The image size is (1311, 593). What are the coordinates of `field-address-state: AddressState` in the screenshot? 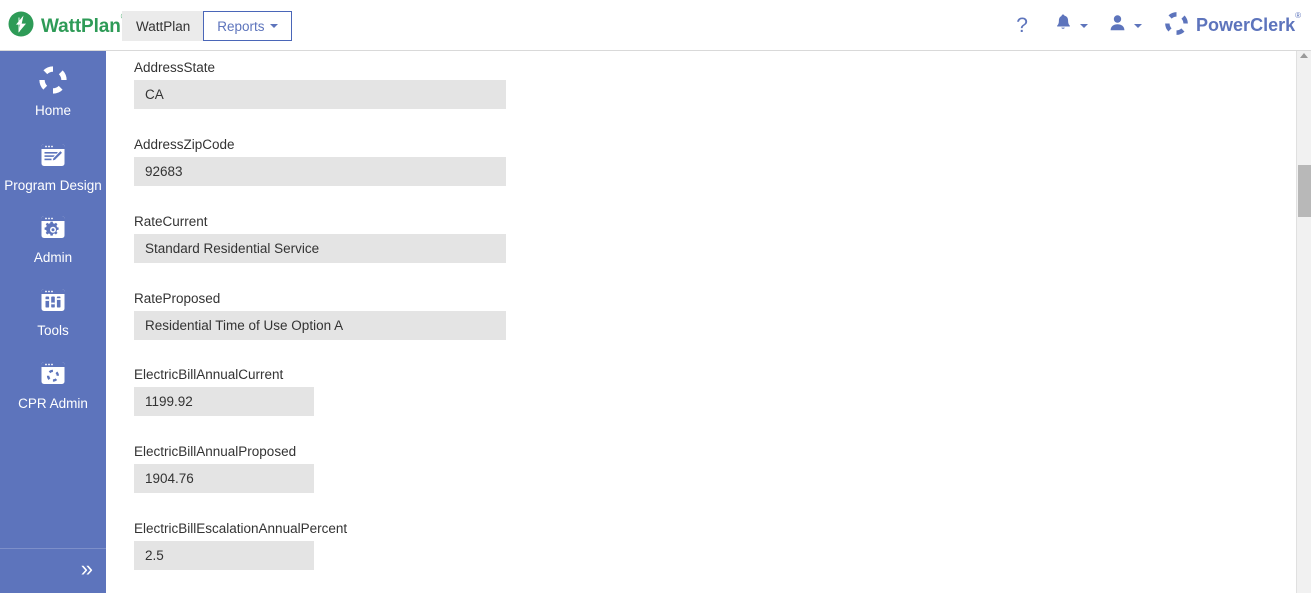 It's located at (320, 84).